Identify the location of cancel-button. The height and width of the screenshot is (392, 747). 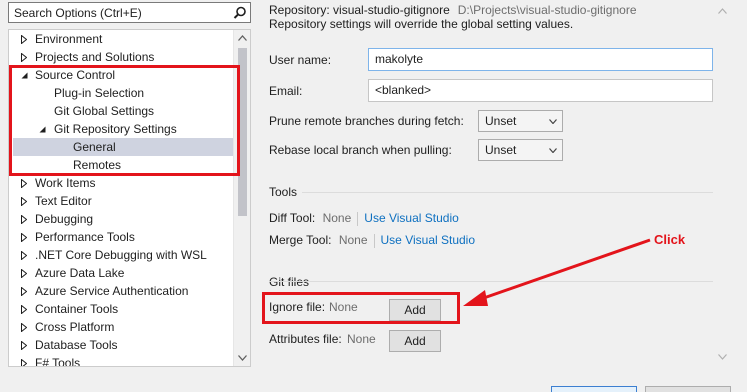
(688, 389).